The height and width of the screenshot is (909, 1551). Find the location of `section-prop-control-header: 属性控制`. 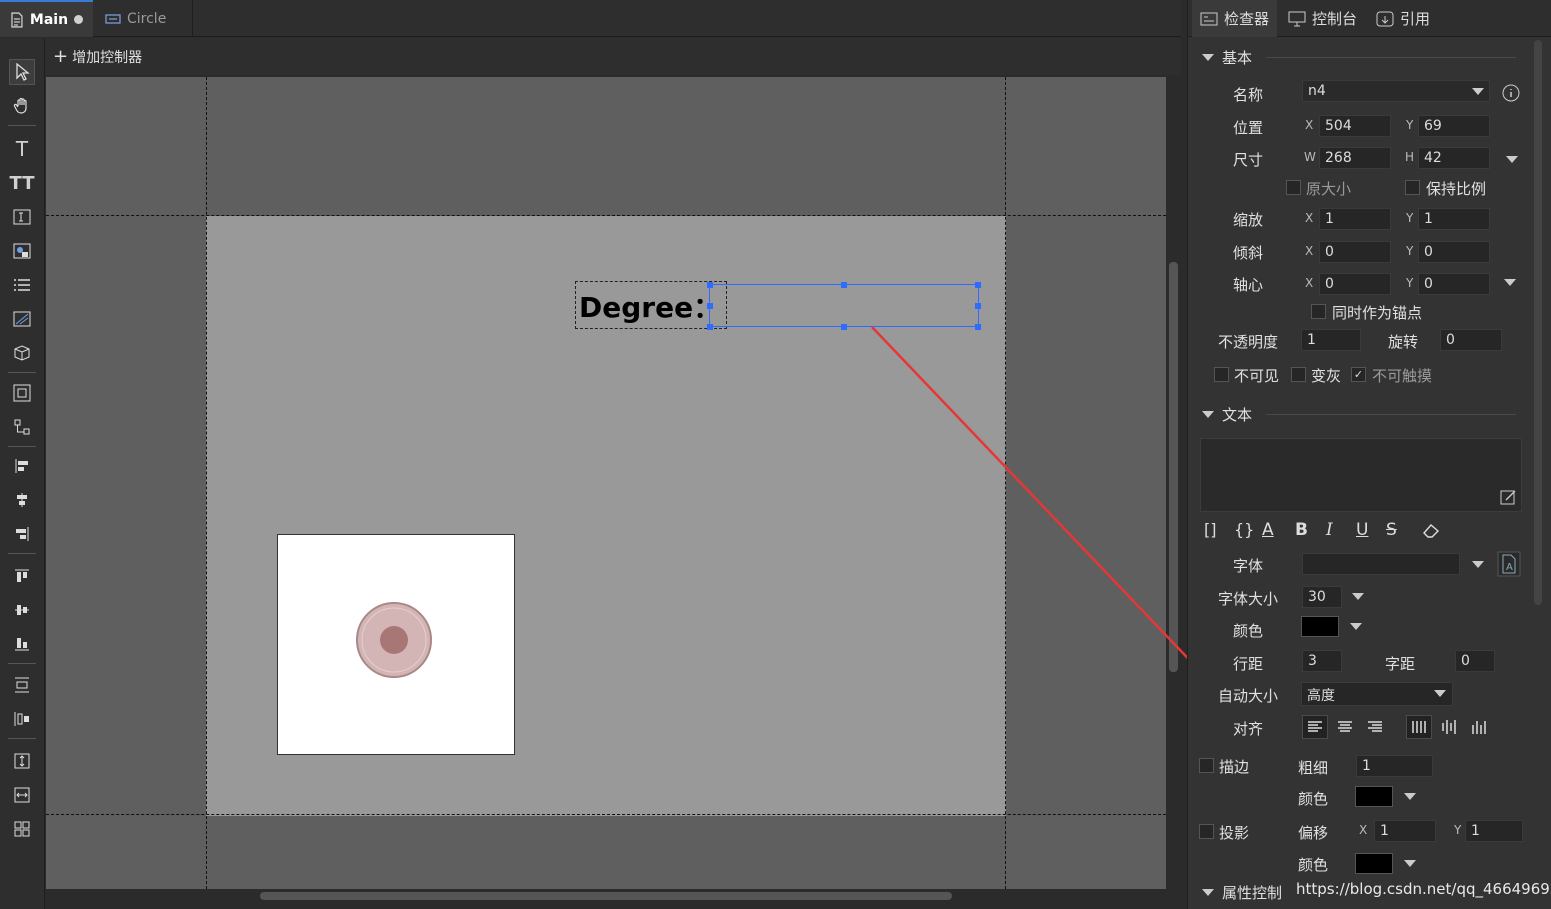

section-prop-control-header: 属性控制 is located at coordinates (1242, 892).